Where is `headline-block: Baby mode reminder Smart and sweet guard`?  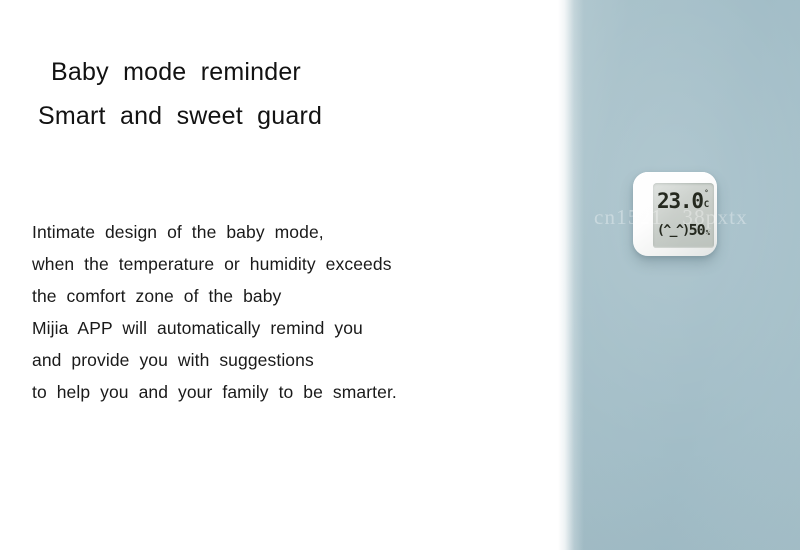 headline-block: Baby mode reminder Smart and sweet guard is located at coordinates (278, 94).